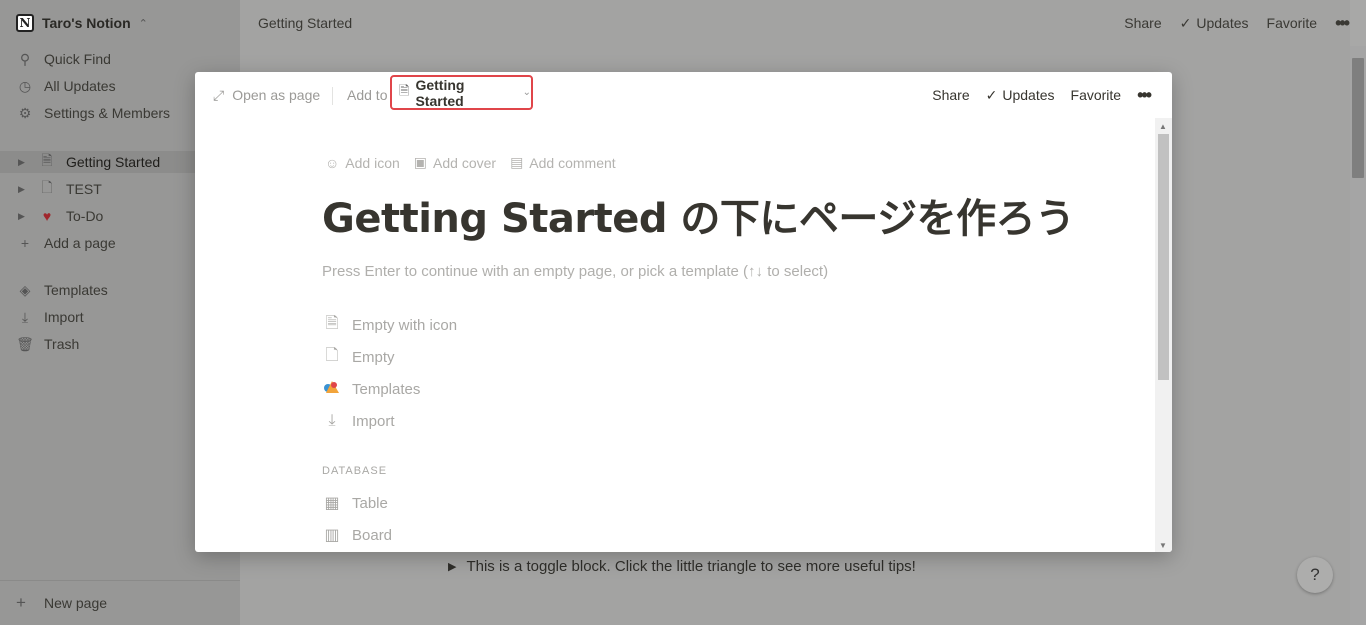 Image resolution: width=1366 pixels, height=625 pixels. I want to click on add-comment-label: Add comment, so click(572, 162).